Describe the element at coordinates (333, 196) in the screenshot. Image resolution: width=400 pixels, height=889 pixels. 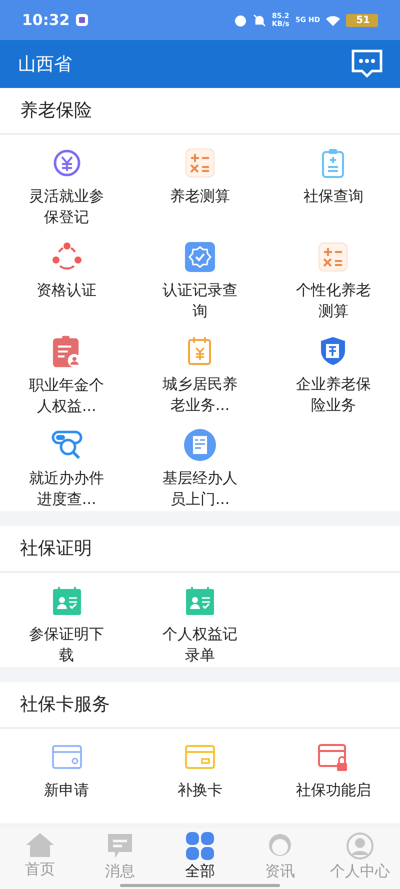
I see `service-label: 社保查询` at that location.